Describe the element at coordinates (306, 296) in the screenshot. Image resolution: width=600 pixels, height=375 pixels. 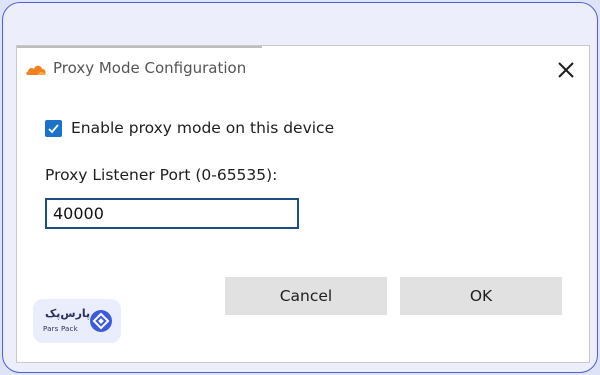
I see `cancel-button: Cancel` at that location.